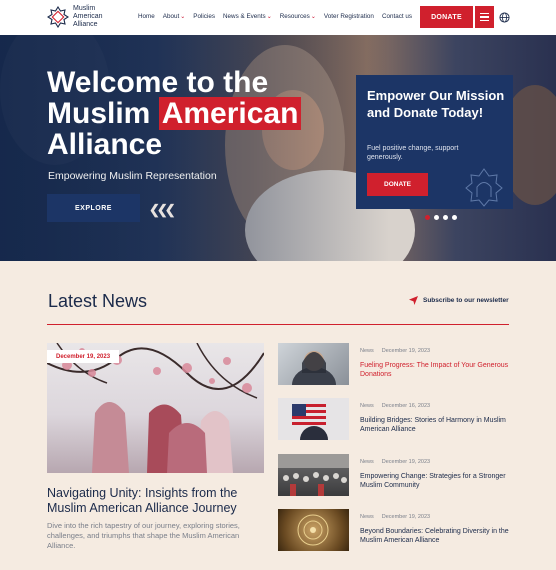 Image resolution: width=556 pixels, height=570 pixels. What do you see at coordinates (83, 356) in the screenshot?
I see `featured-date-badge: December 19, 2023` at bounding box center [83, 356].